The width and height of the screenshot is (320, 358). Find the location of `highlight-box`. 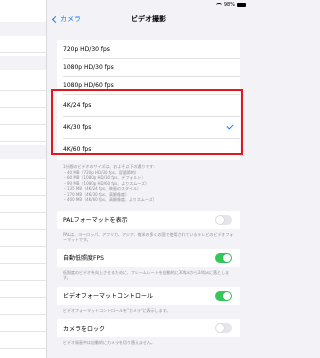

highlight-box is located at coordinates (147, 122).